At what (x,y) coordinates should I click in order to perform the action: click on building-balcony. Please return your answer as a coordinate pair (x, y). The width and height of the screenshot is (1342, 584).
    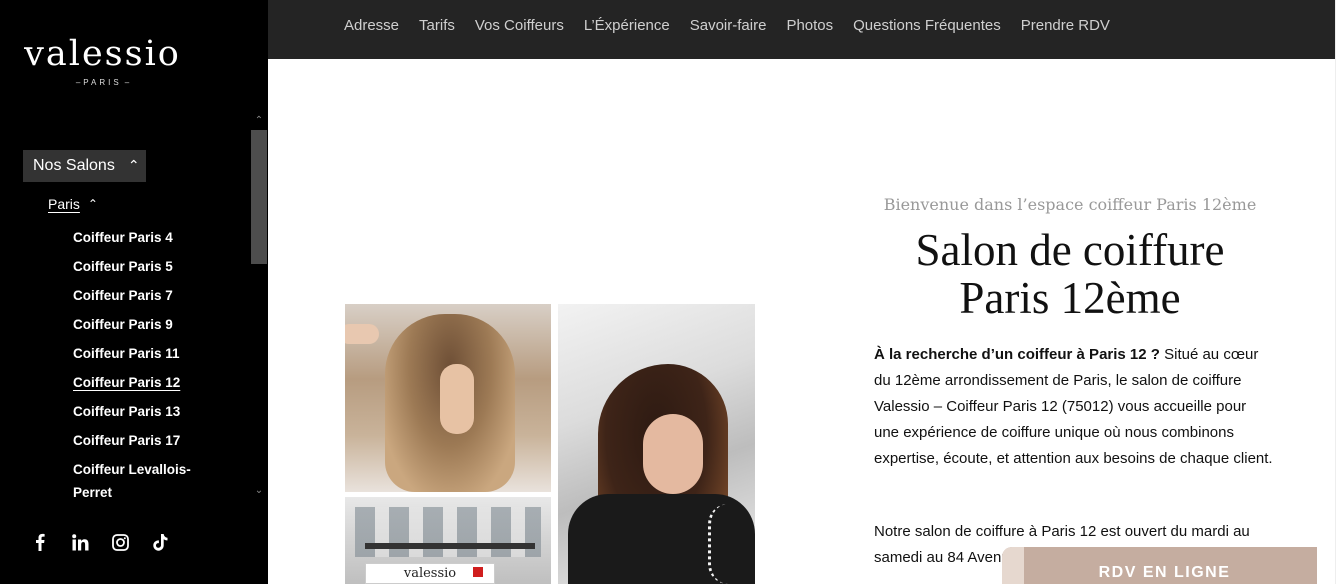
    Looking at the image, I should click on (450, 546).